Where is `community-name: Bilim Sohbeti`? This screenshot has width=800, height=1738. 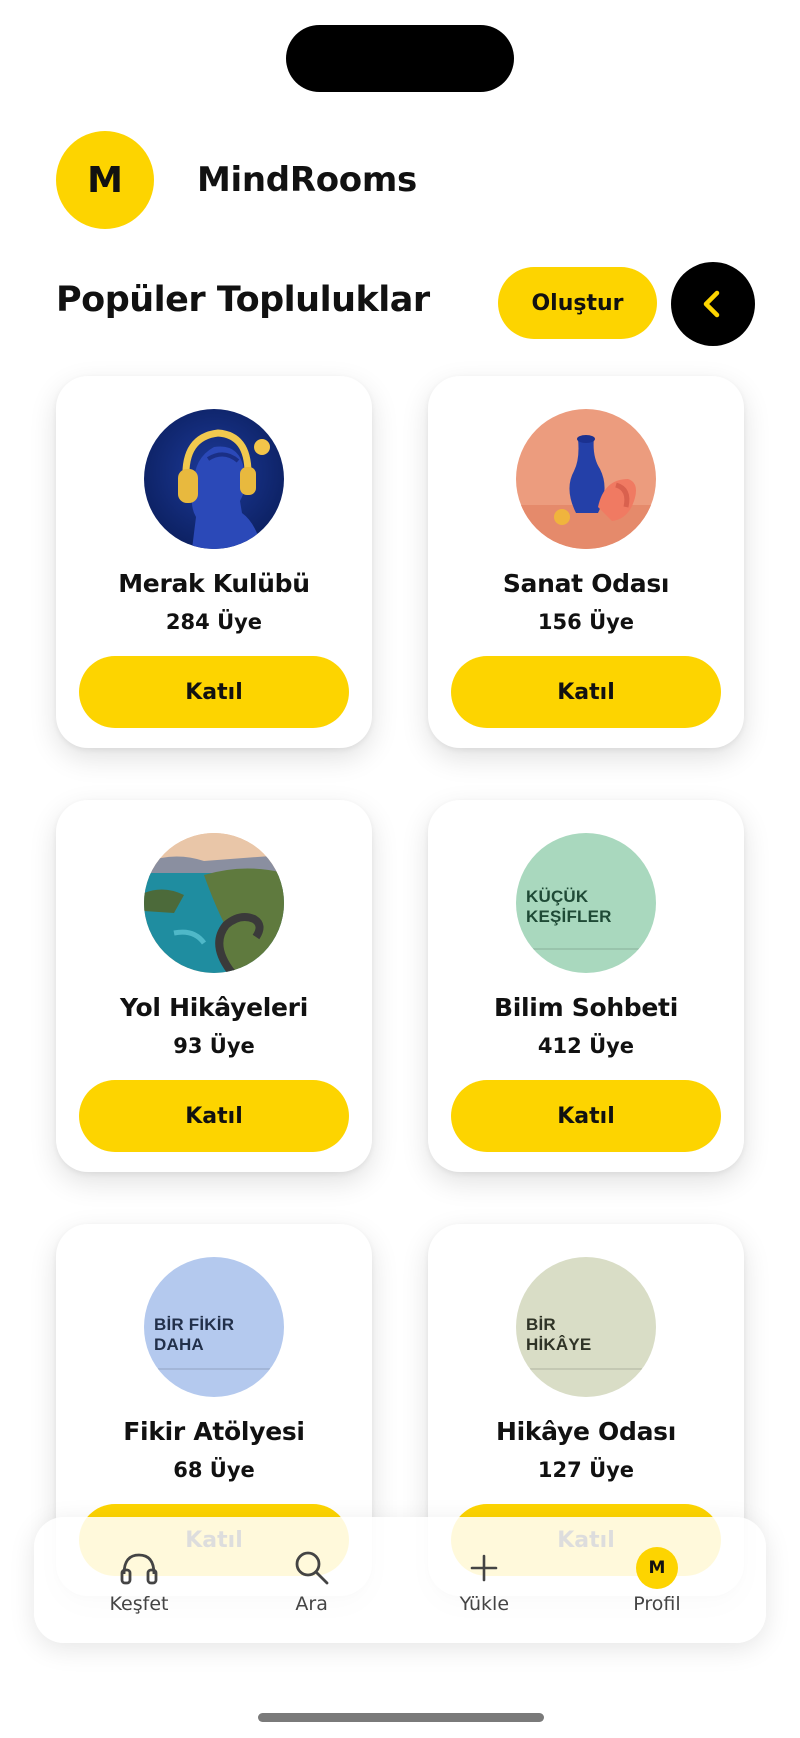 community-name: Bilim Sohbeti is located at coordinates (586, 1007).